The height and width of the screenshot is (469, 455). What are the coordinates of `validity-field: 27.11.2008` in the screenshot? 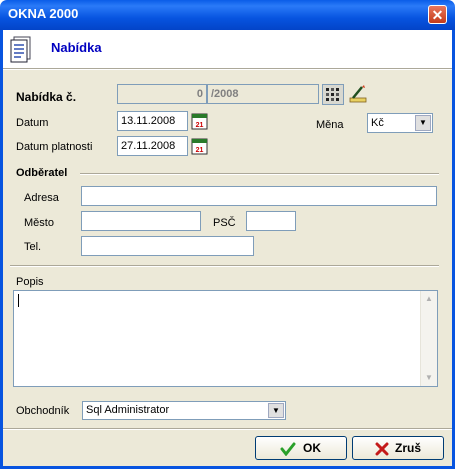 It's located at (152, 146).